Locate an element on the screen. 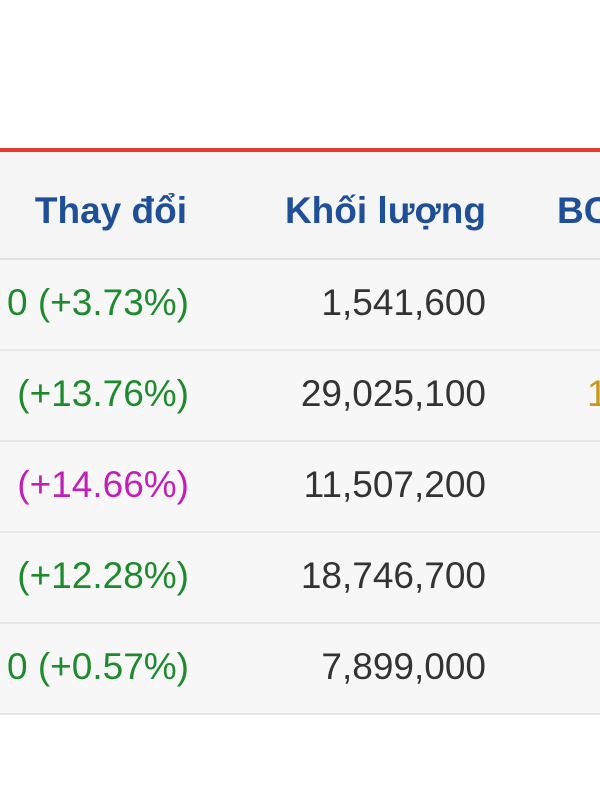 The width and height of the screenshot is (600, 800). volume-cell: 18,746,700 is located at coordinates (393, 575).